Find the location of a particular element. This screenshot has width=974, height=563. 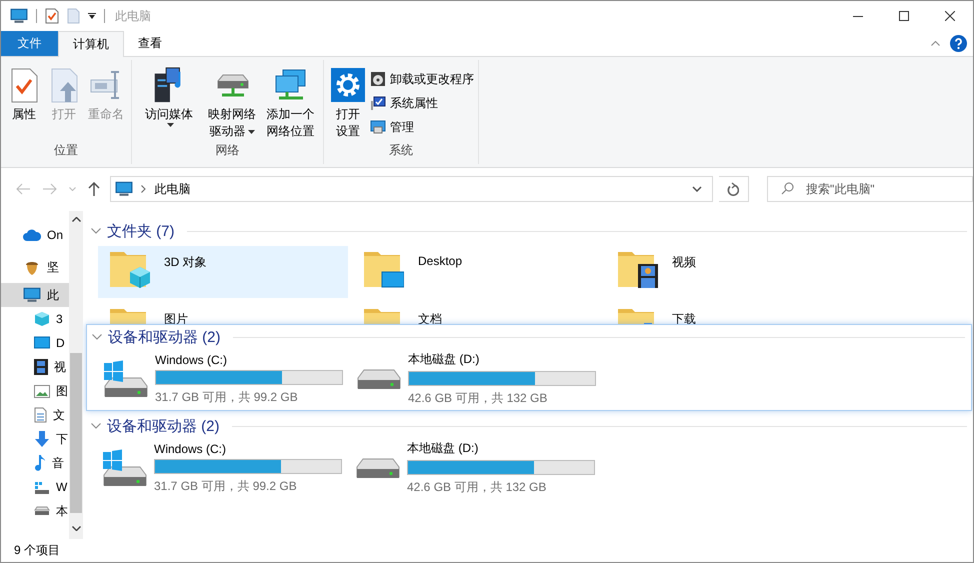

nav-item: 下 is located at coordinates (35, 439).